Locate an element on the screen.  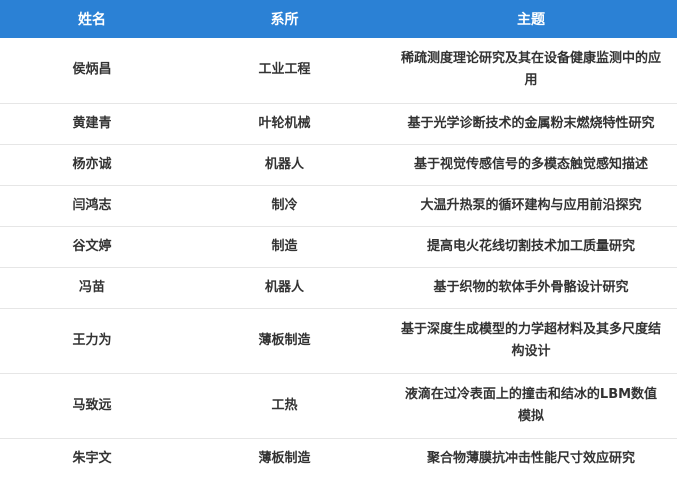
cell-topic: 稀疏测度理论研究及其在设备健康监测中的应用 is located at coordinates (531, 71).